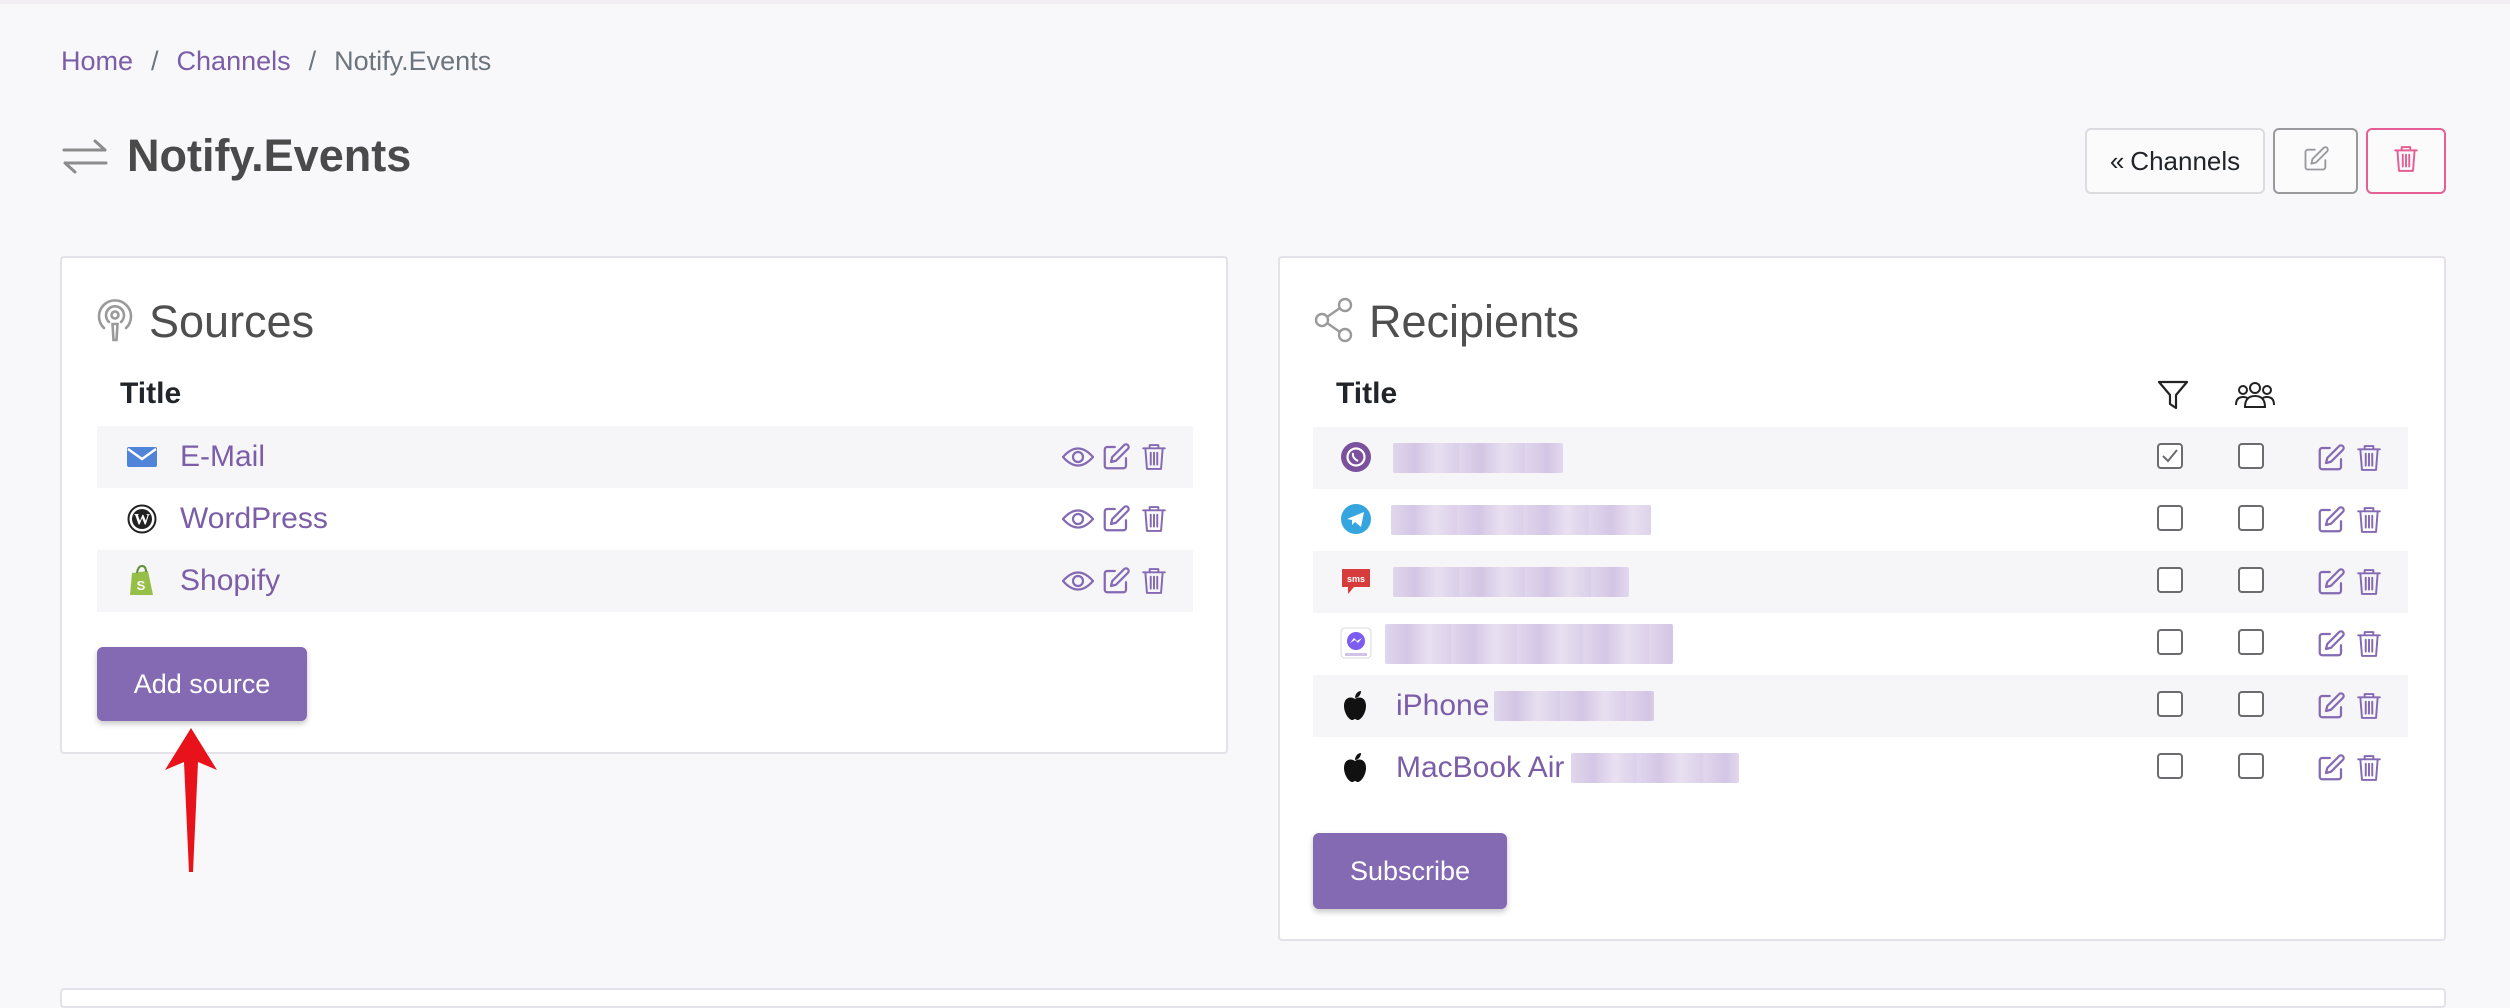  I want to click on wordpress-icon: W, so click(142, 519).